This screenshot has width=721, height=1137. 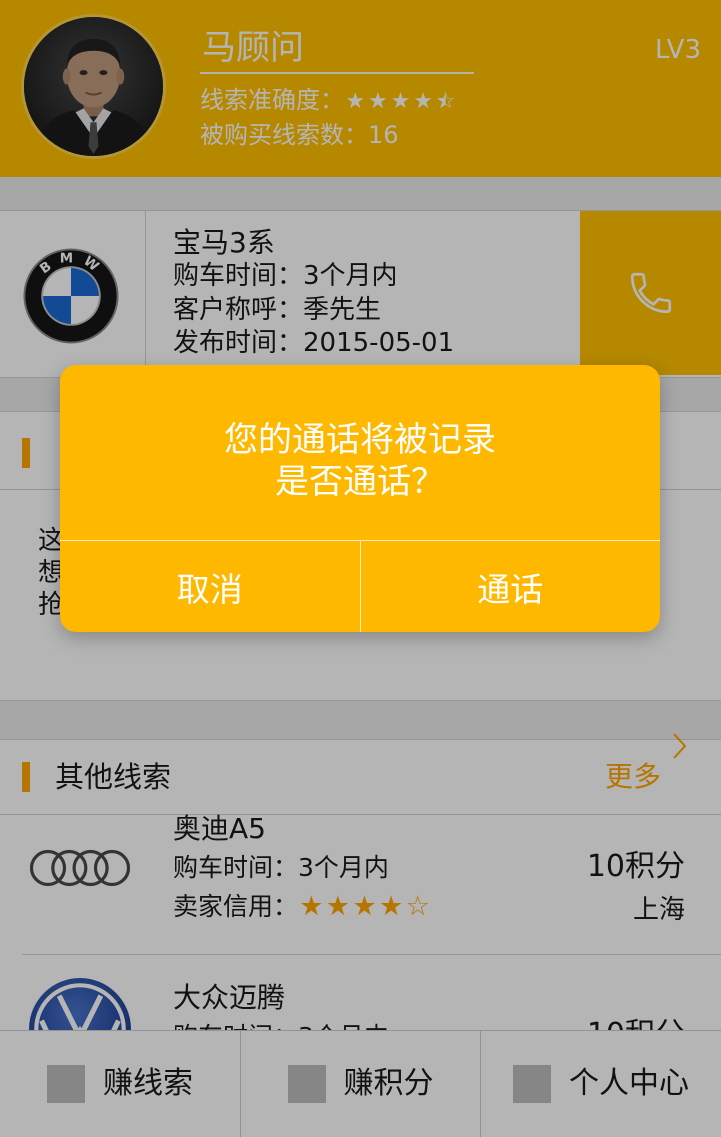 I want to click on dialog-actions: 取消 通话, so click(x=360, y=586).